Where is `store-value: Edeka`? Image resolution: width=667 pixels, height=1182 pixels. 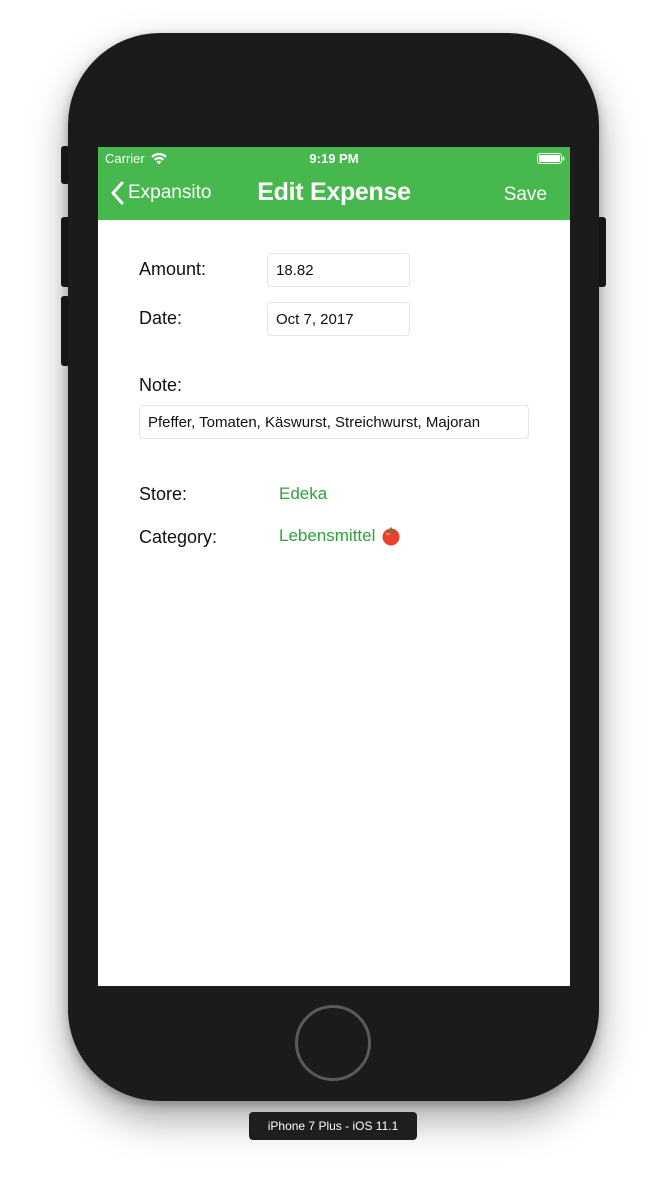
store-value: Edeka is located at coordinates (303, 493).